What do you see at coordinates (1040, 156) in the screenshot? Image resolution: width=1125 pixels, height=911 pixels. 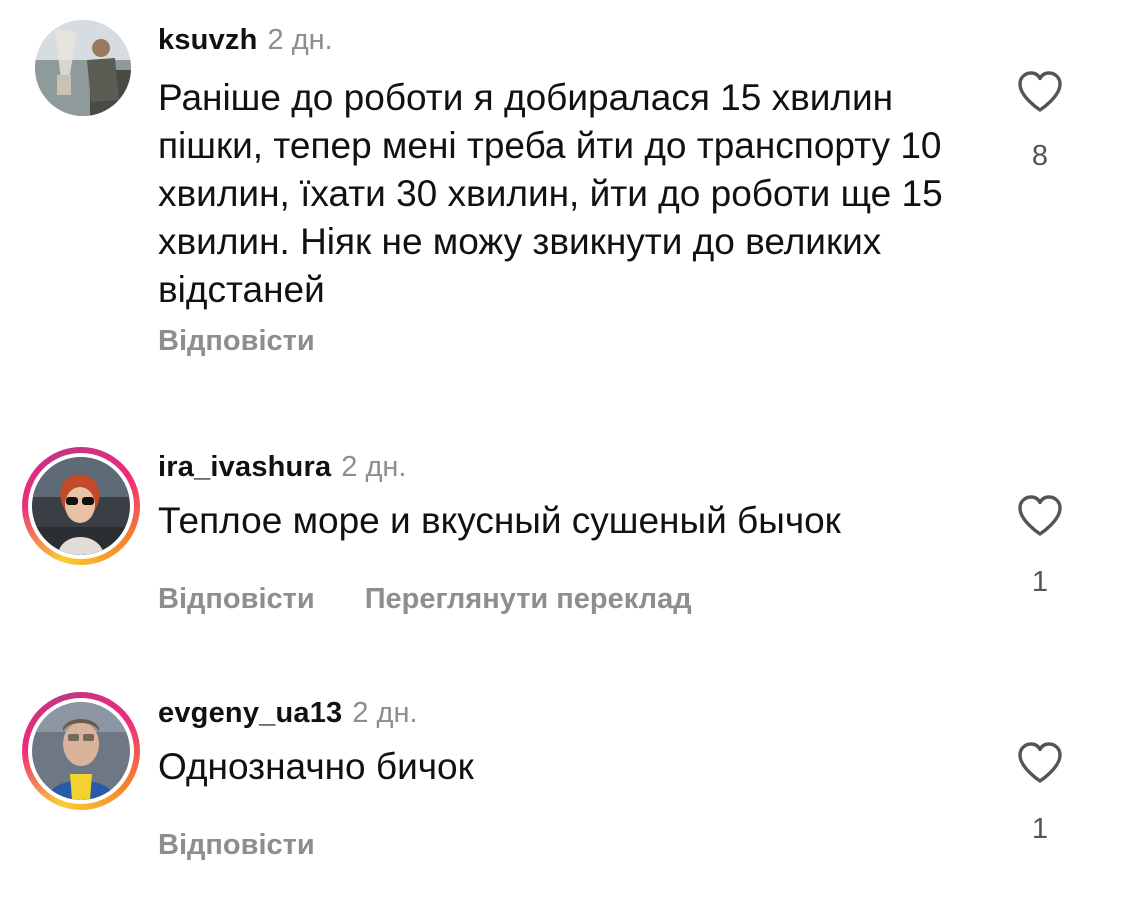 I see `like-count: 8` at bounding box center [1040, 156].